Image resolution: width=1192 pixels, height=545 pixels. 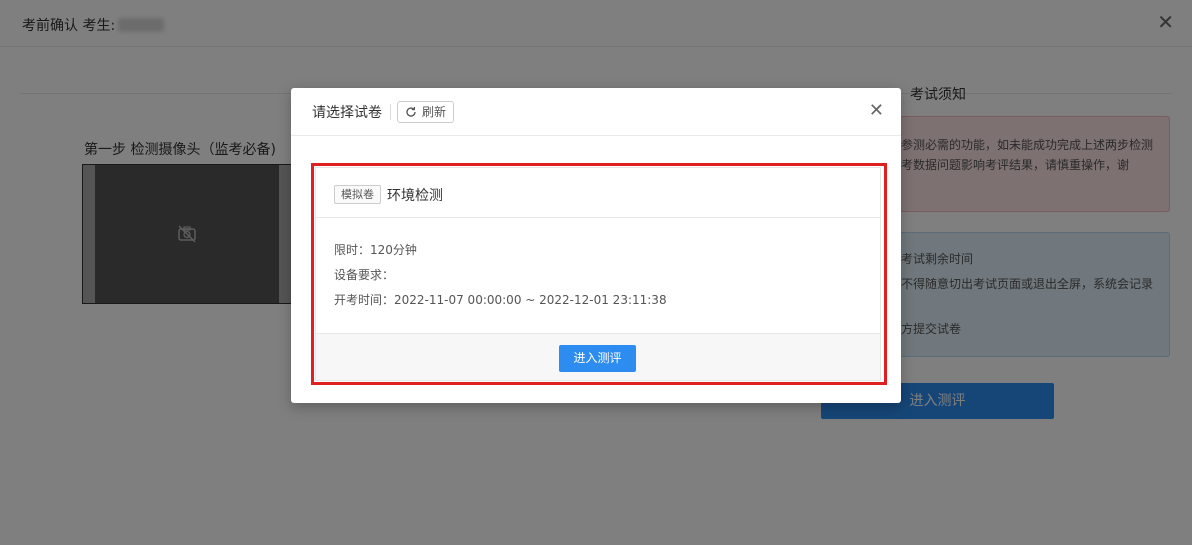 I want to click on modal-close-icon: ✕, so click(x=876, y=111).